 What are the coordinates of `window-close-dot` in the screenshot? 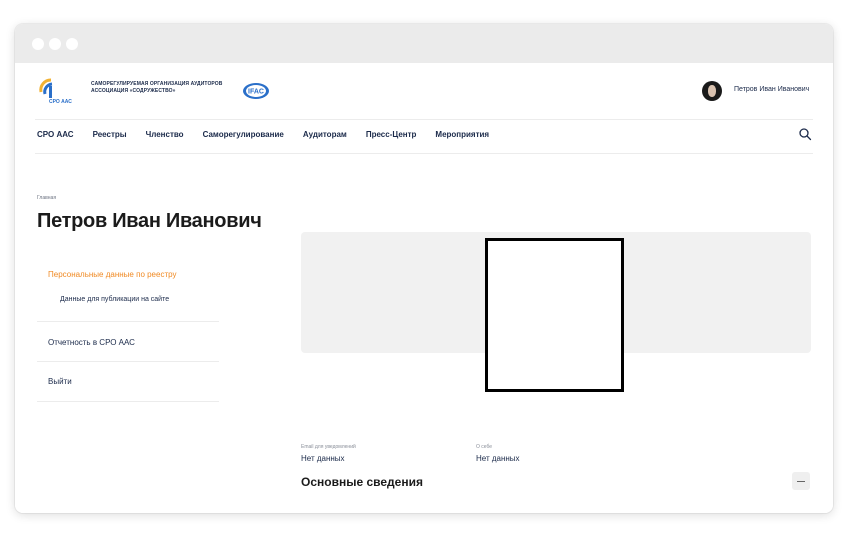 It's located at (38, 44).